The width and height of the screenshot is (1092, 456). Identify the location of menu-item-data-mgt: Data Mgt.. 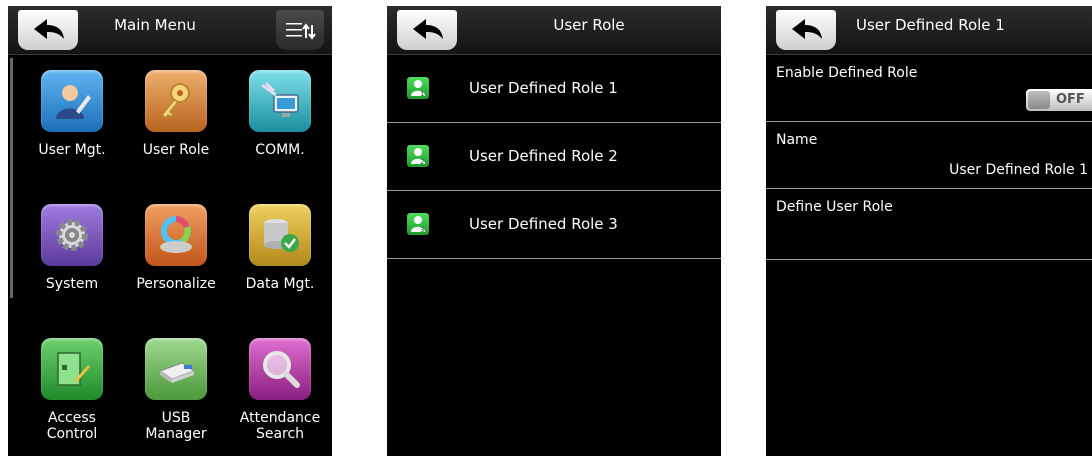
(280, 248).